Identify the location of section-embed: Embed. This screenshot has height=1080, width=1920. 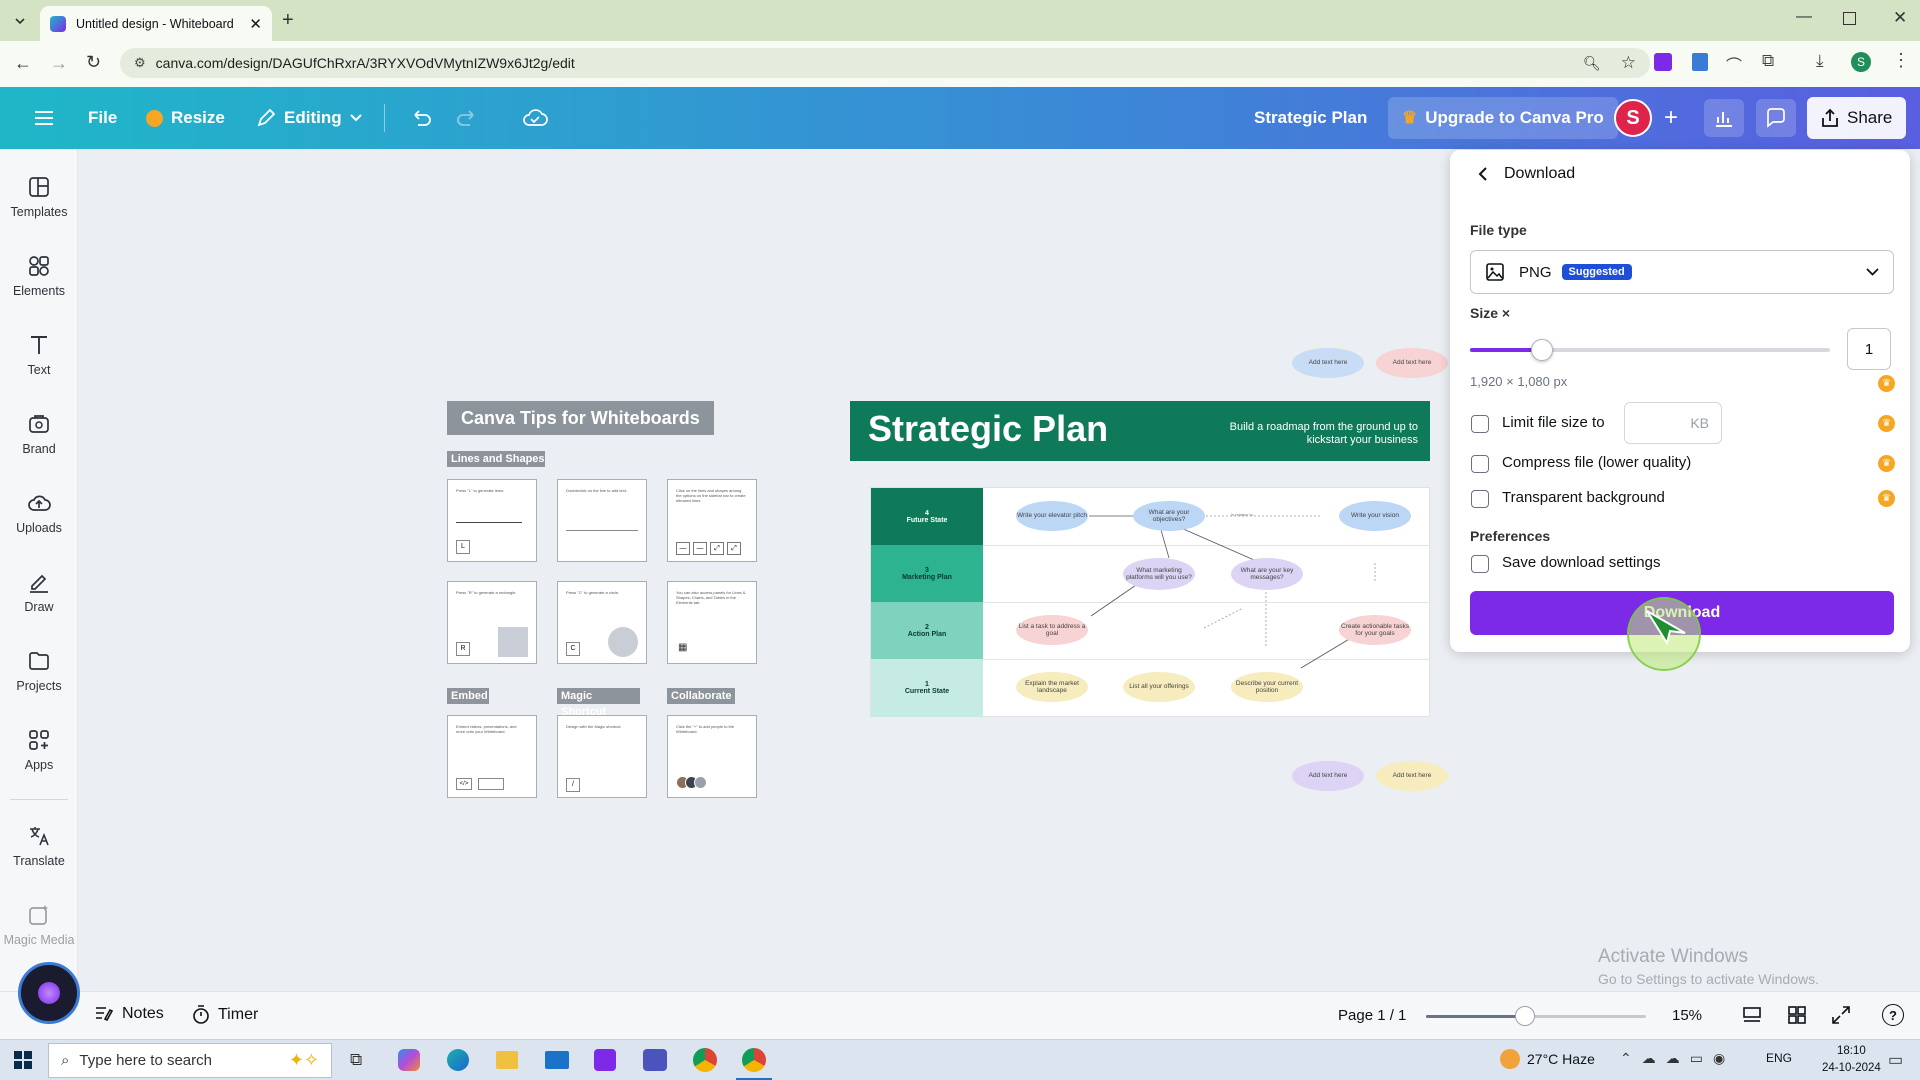
(468, 696).